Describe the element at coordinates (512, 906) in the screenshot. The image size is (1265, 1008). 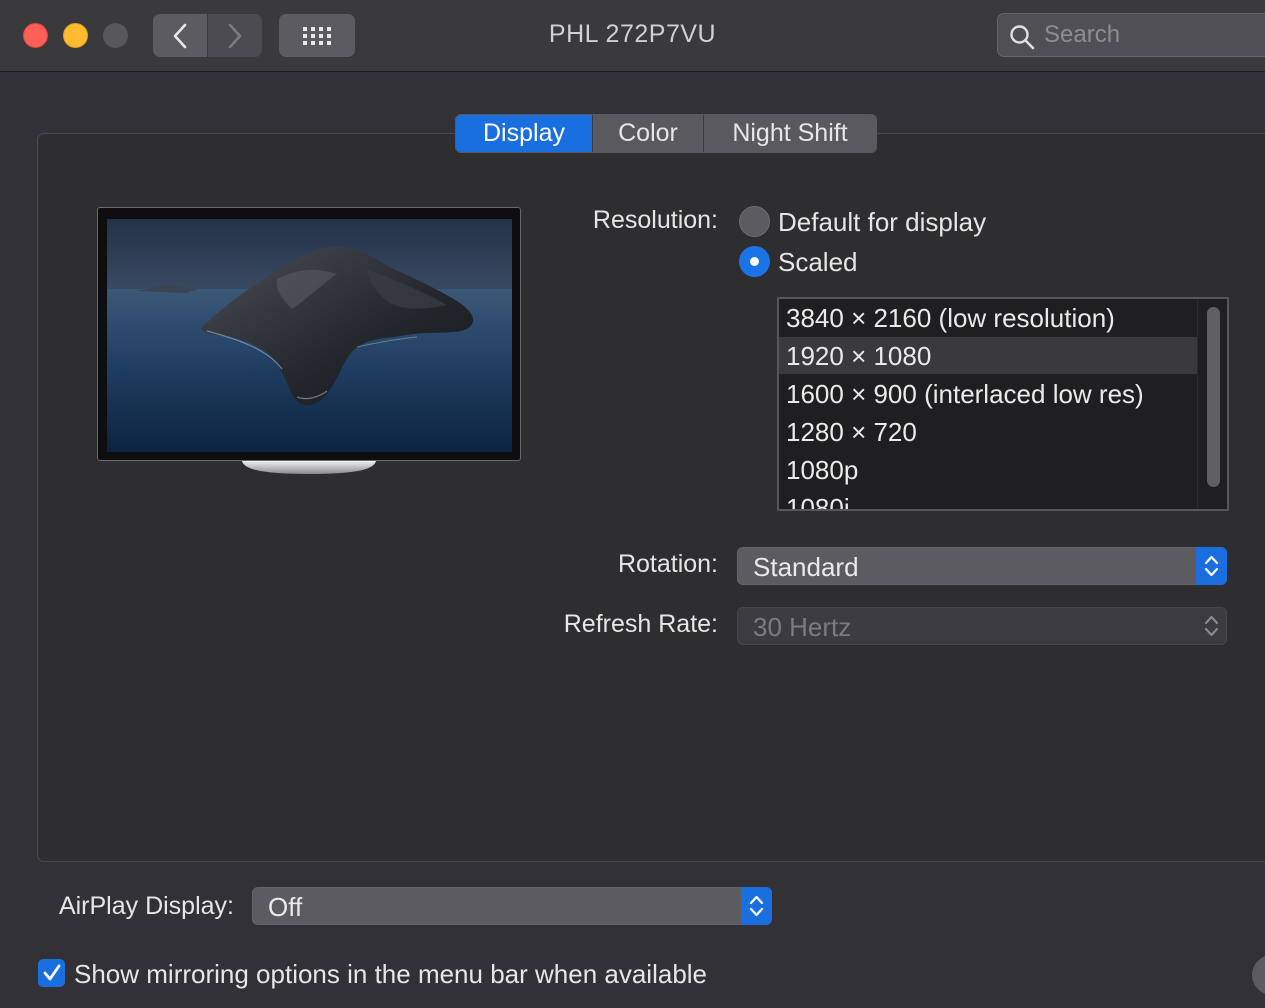
I see `airplay-display-popup: Off` at that location.